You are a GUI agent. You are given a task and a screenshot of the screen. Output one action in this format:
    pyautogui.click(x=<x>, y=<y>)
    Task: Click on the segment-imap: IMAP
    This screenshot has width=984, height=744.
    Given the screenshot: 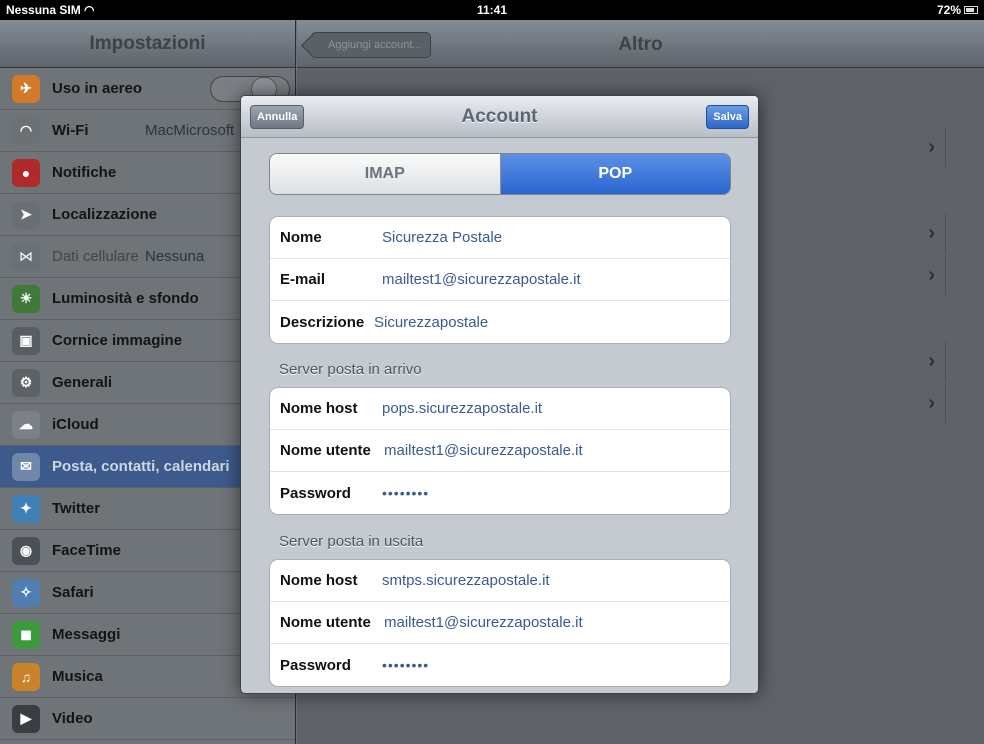 What is the action you would take?
    pyautogui.click(x=385, y=174)
    